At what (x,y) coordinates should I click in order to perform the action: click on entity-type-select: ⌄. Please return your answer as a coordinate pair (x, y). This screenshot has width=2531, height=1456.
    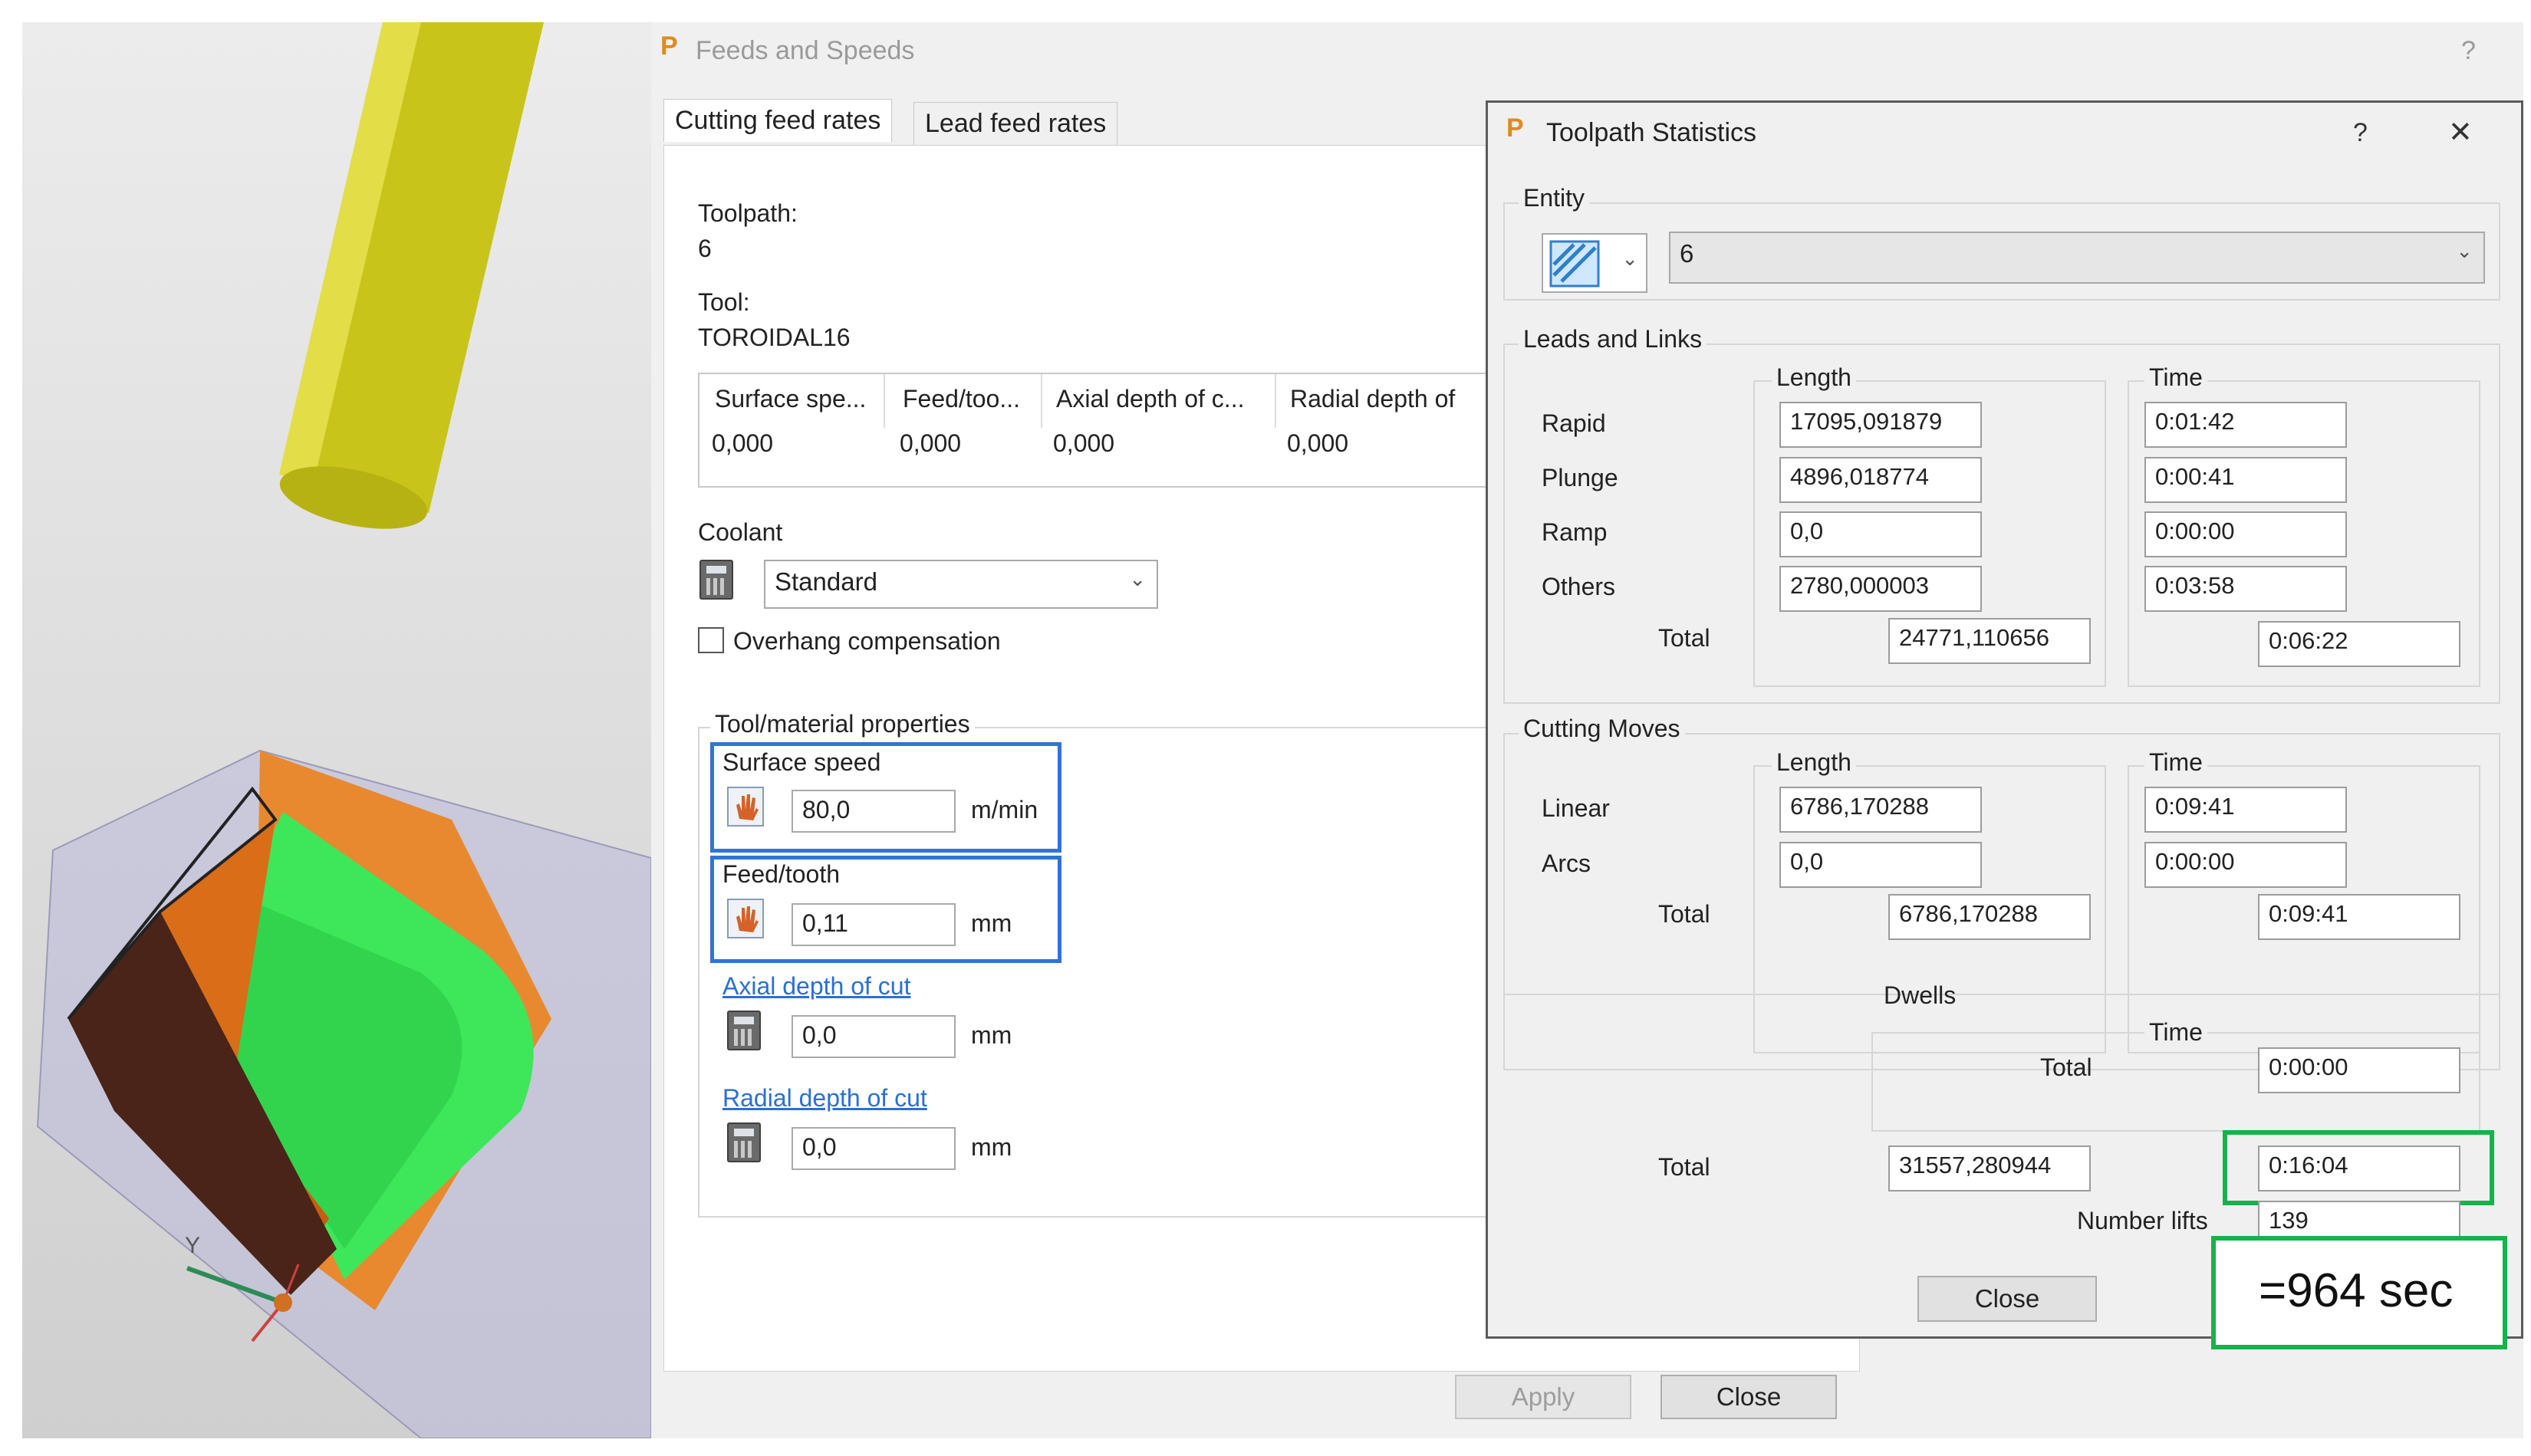
    Looking at the image, I should click on (1595, 263).